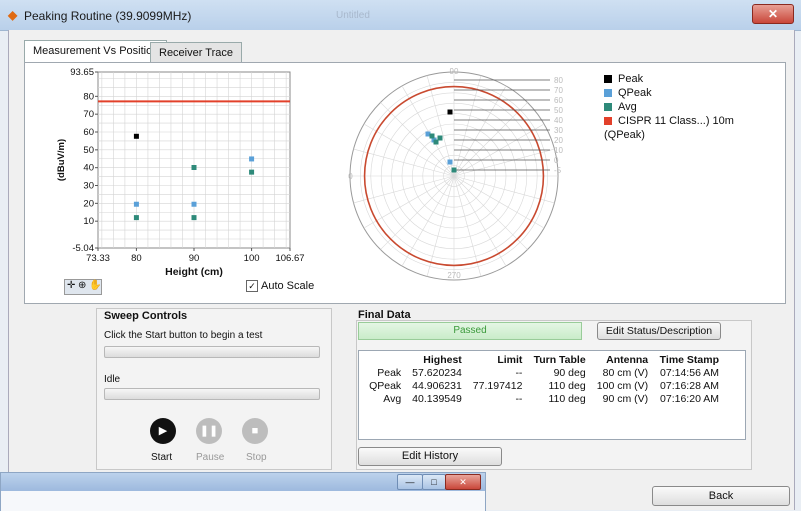 The width and height of the screenshot is (801, 511). I want to click on data-point-peak, so click(136, 136).